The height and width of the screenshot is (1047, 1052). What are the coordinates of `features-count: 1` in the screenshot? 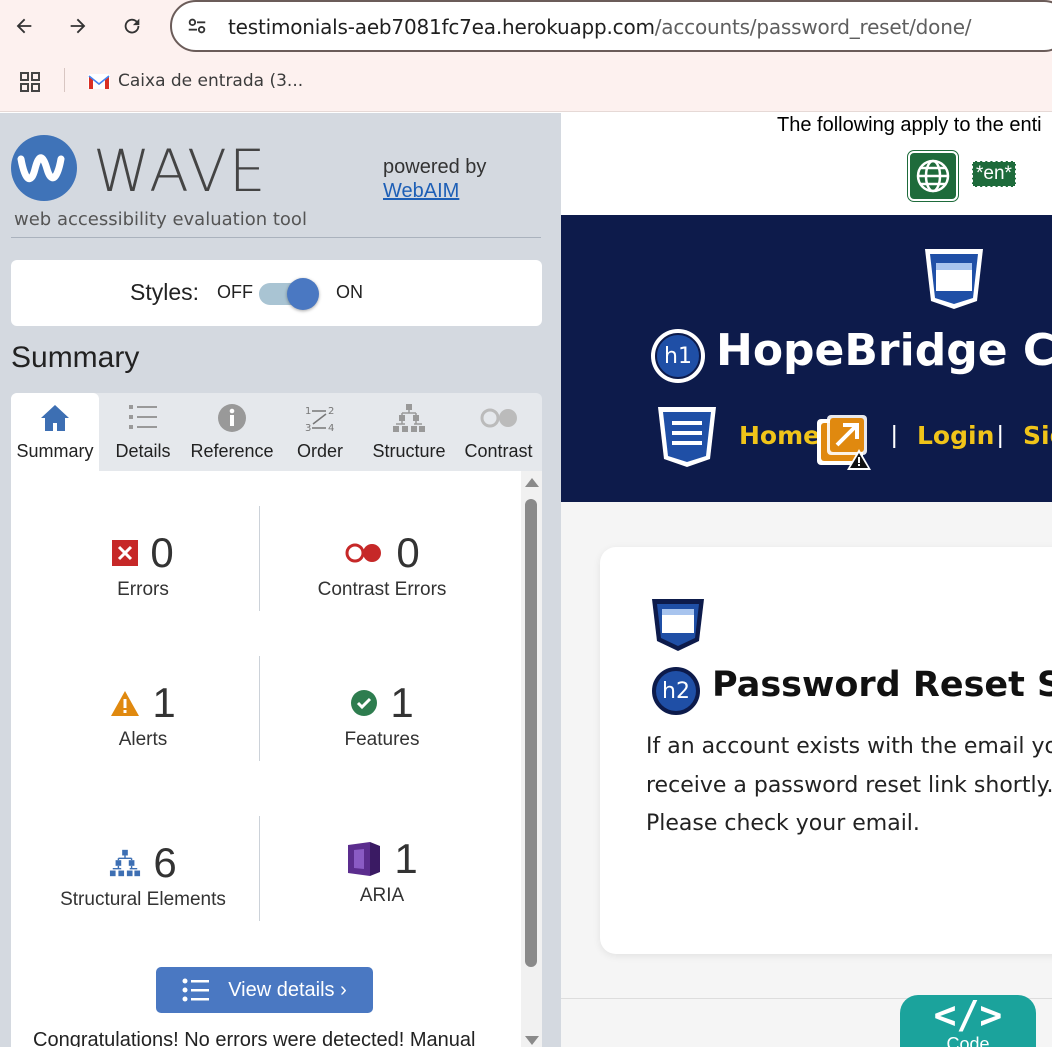 It's located at (402, 702).